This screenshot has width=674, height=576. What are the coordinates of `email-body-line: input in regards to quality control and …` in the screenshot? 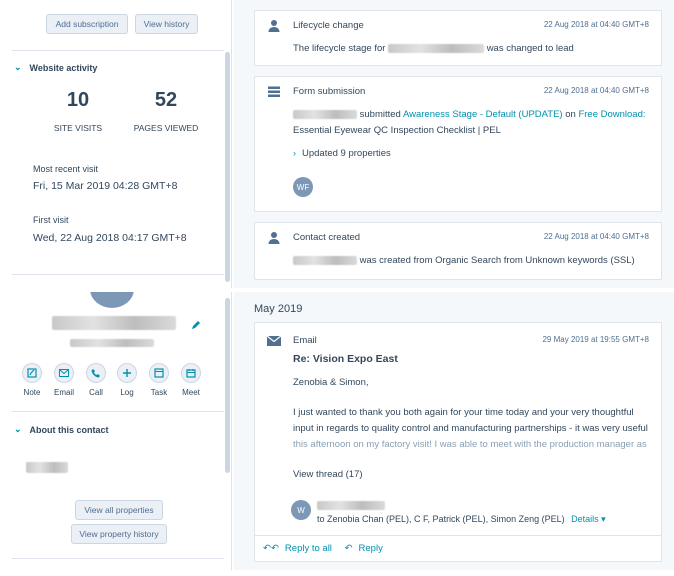 It's located at (470, 428).